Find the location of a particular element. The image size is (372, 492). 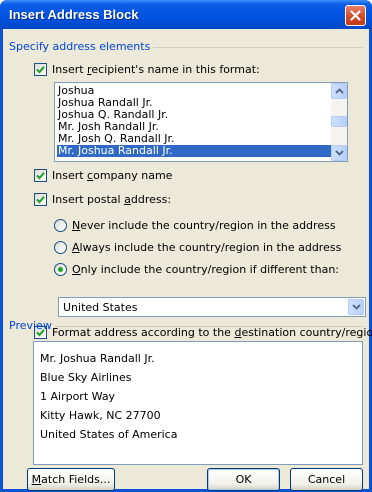

close-button is located at coordinates (355, 15).